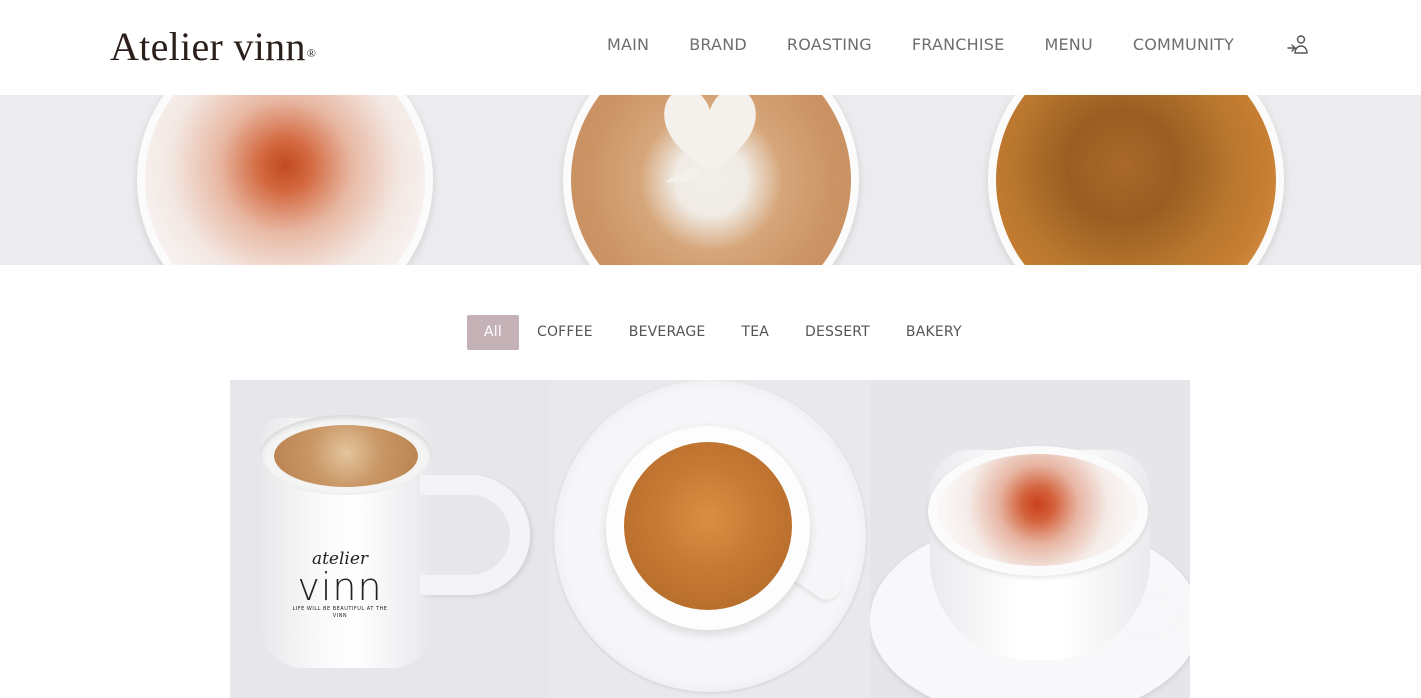 The width and height of the screenshot is (1421, 698). I want to click on product-card-espresso, so click(710, 539).